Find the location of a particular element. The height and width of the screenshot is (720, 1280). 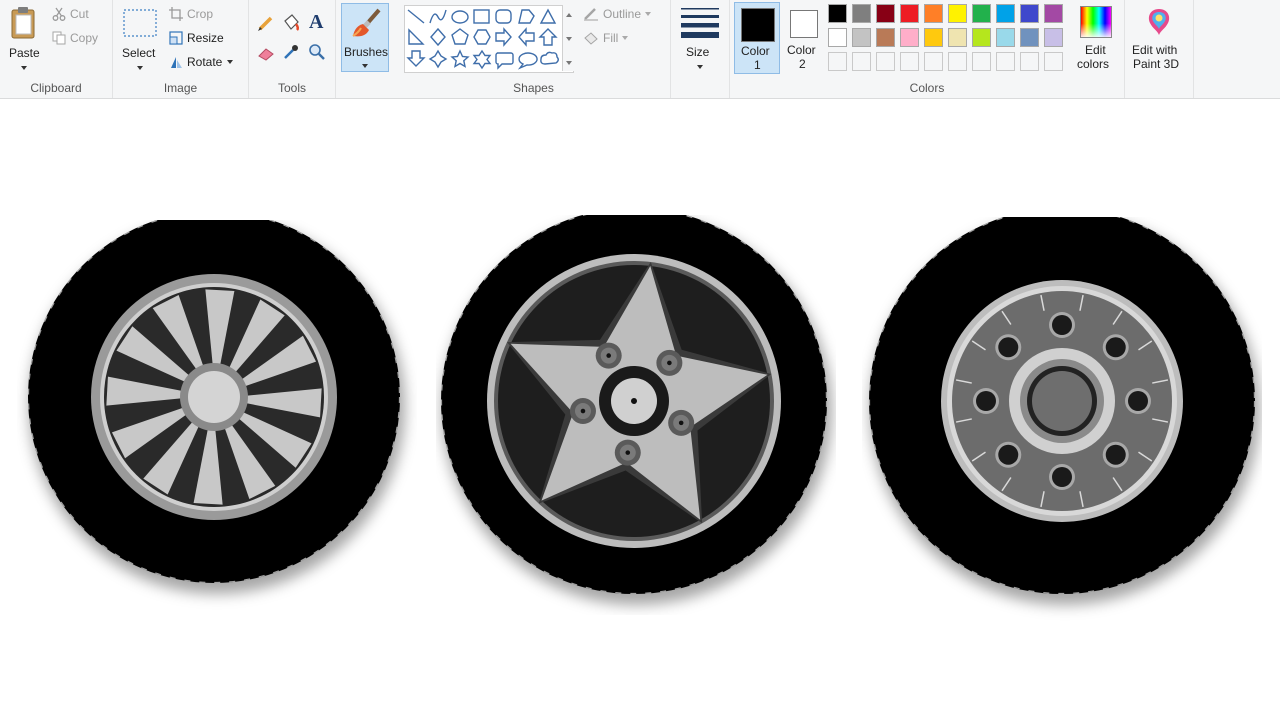

paste-icon is located at coordinates (23, 23).